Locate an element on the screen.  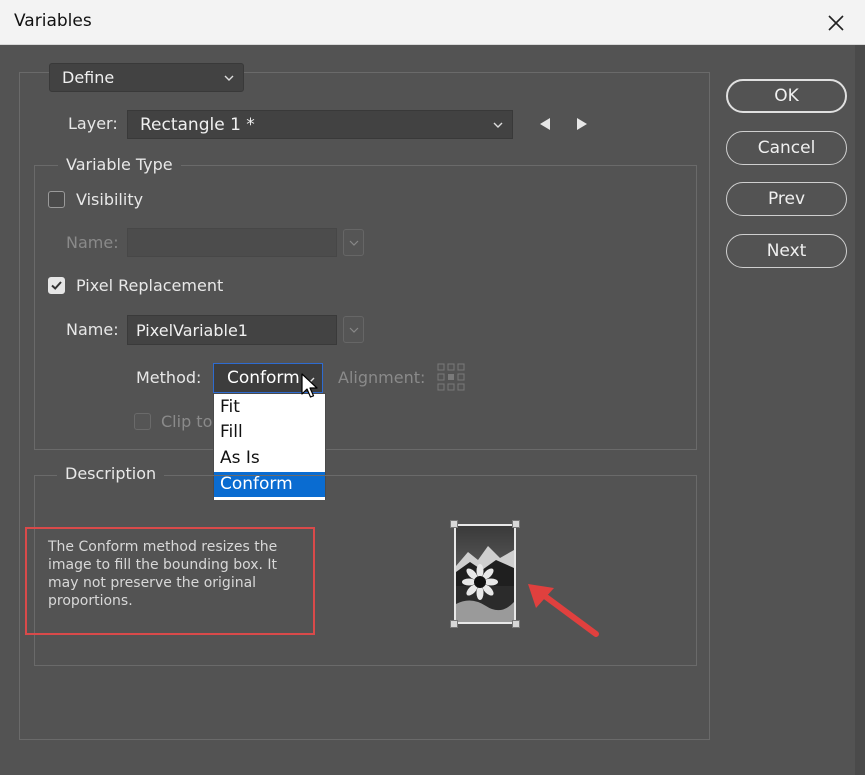
checkmark-icon is located at coordinates (56, 285).